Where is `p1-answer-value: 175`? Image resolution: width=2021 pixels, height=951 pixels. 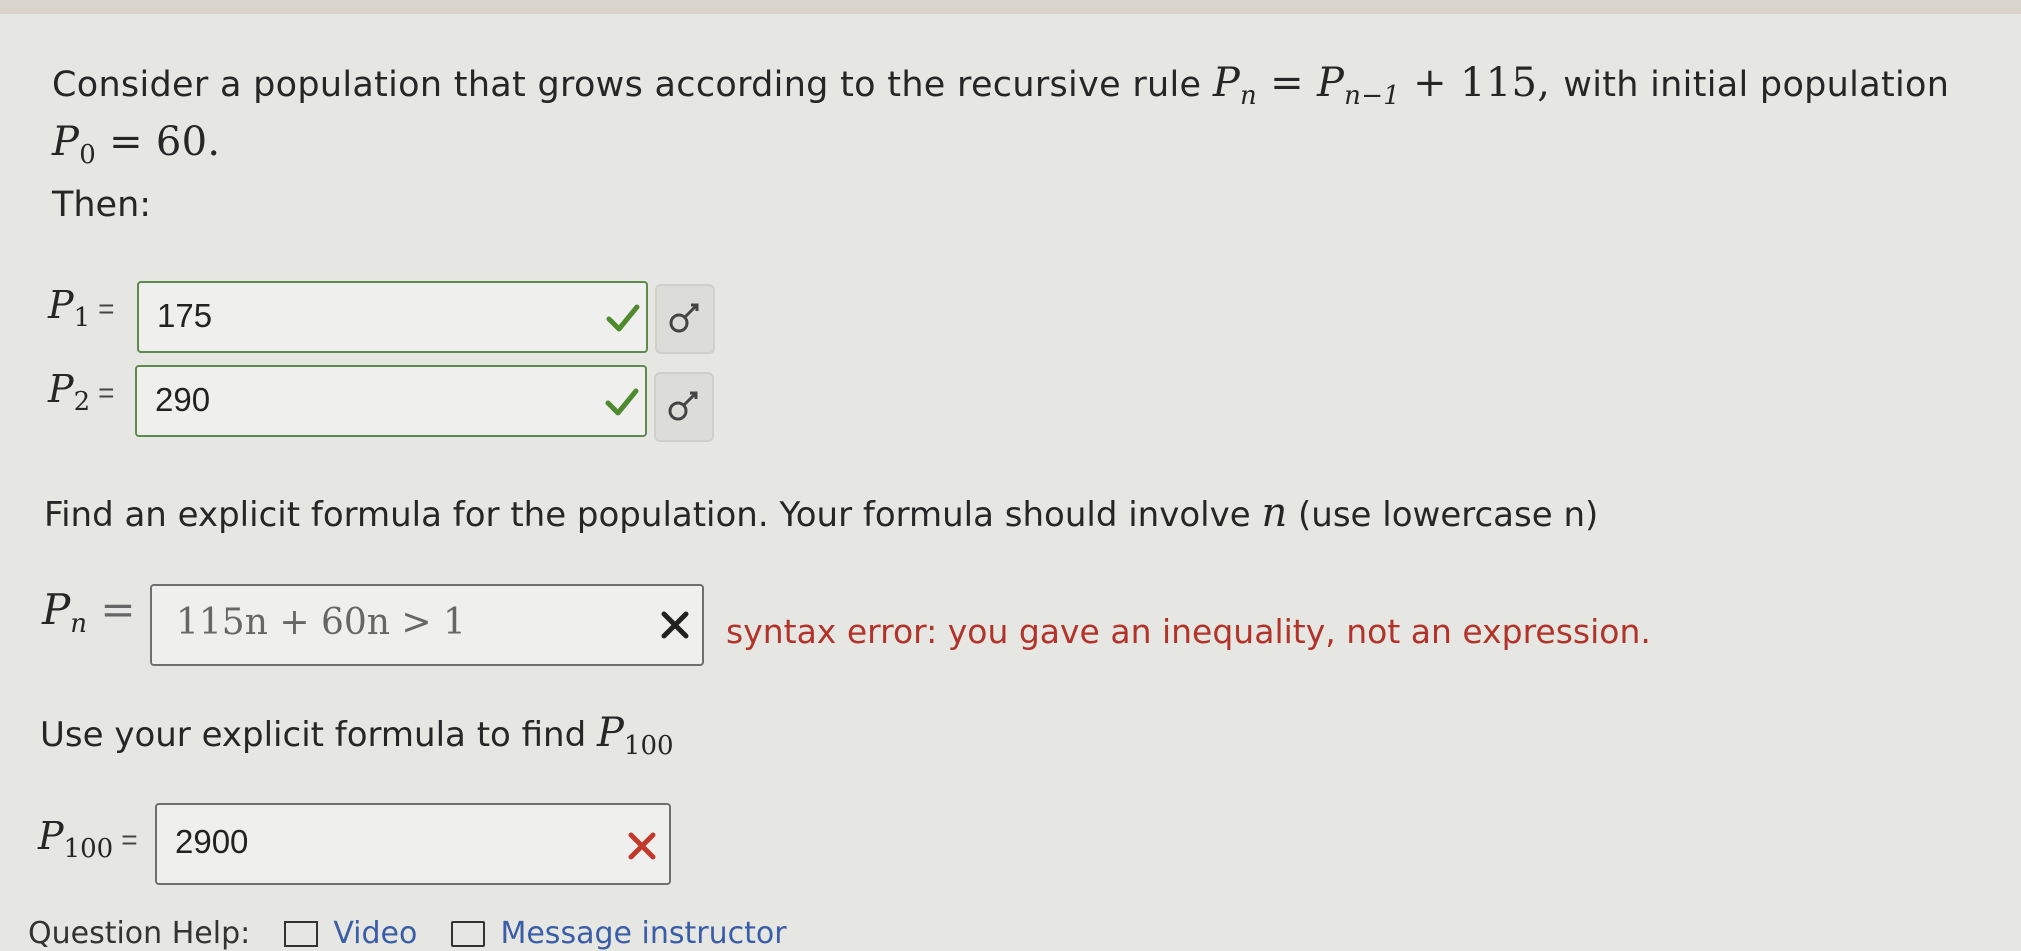
p1-answer-value: 175 is located at coordinates (185, 315).